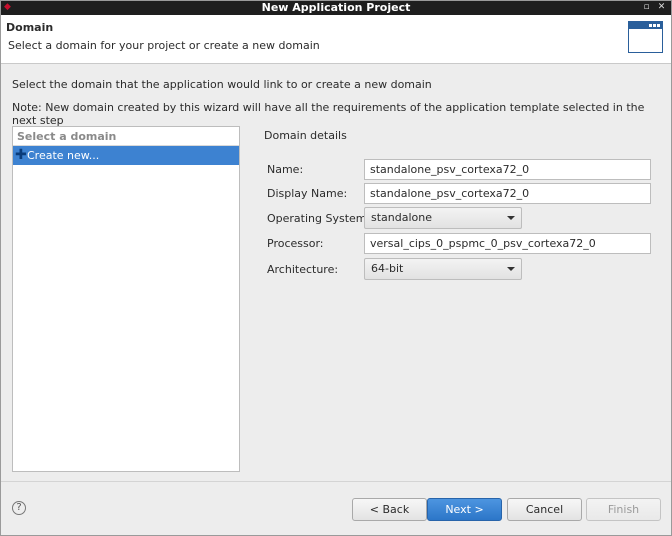 The width and height of the screenshot is (672, 536). What do you see at coordinates (443, 218) in the screenshot?
I see `os-dropdown: standalone` at bounding box center [443, 218].